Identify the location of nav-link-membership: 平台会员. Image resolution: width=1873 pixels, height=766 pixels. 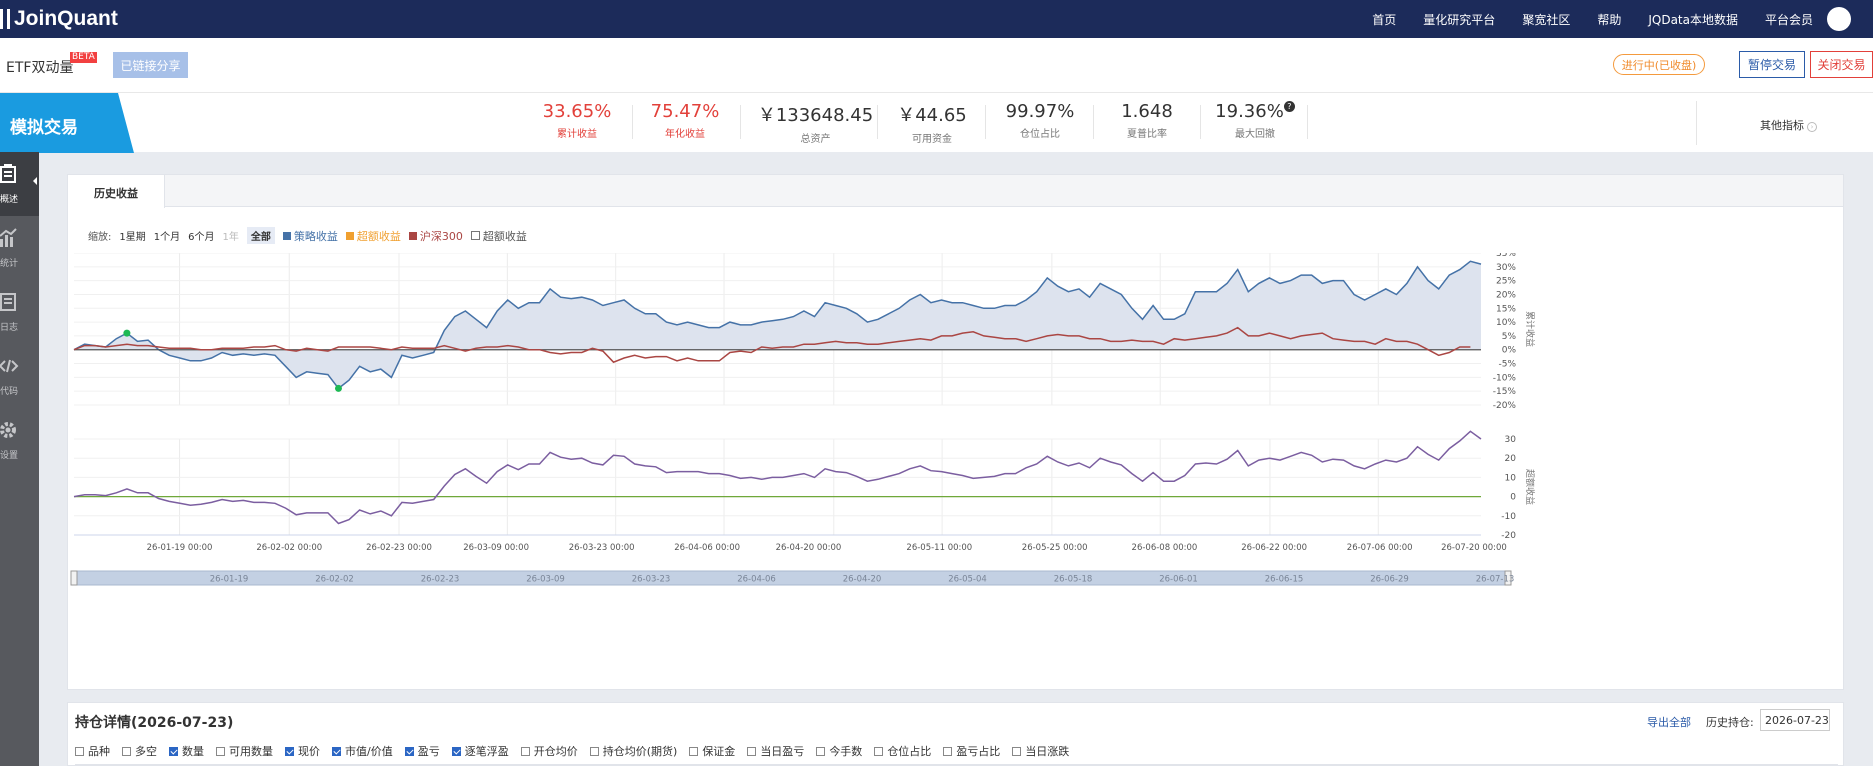
(1789, 19).